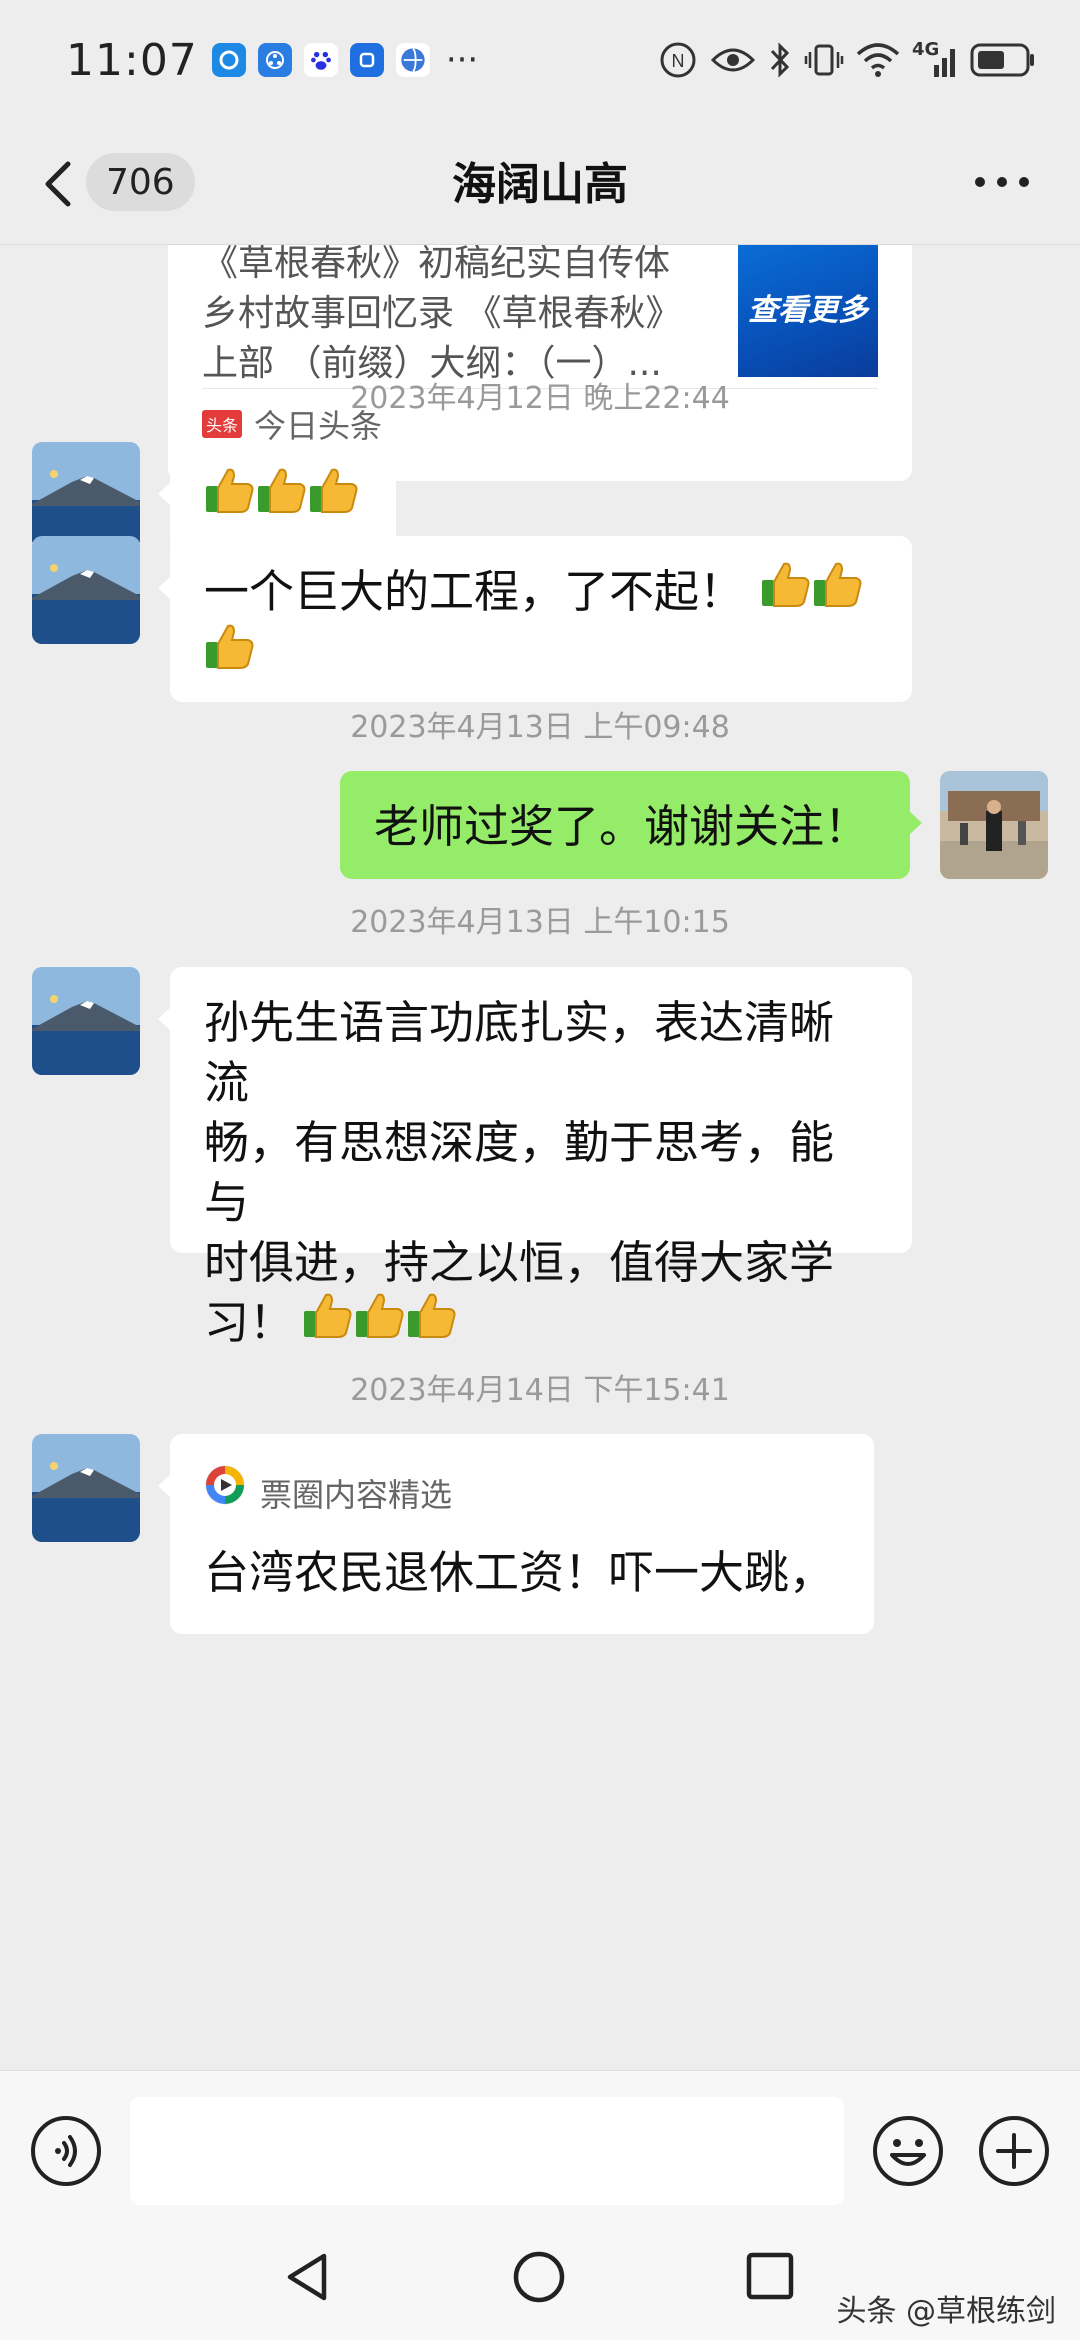 This screenshot has width=1080, height=2340. What do you see at coordinates (540, 727) in the screenshot?
I see `timestamp: 2023年4月13日 上午09:48` at bounding box center [540, 727].